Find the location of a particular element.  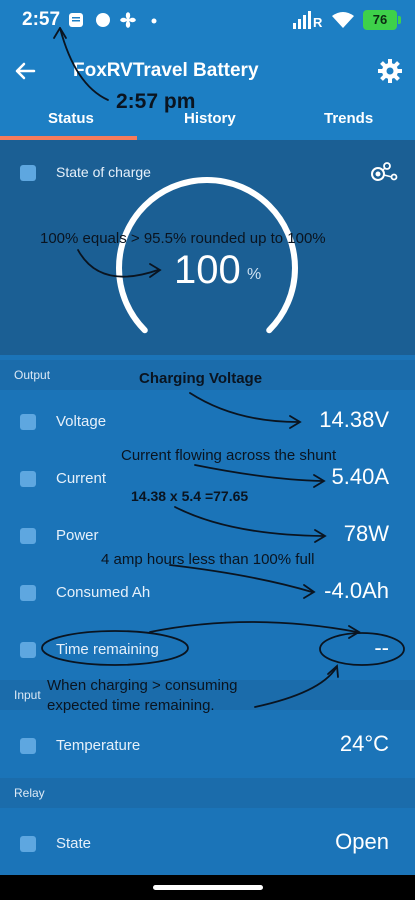

current-label: Current is located at coordinates (81, 478).